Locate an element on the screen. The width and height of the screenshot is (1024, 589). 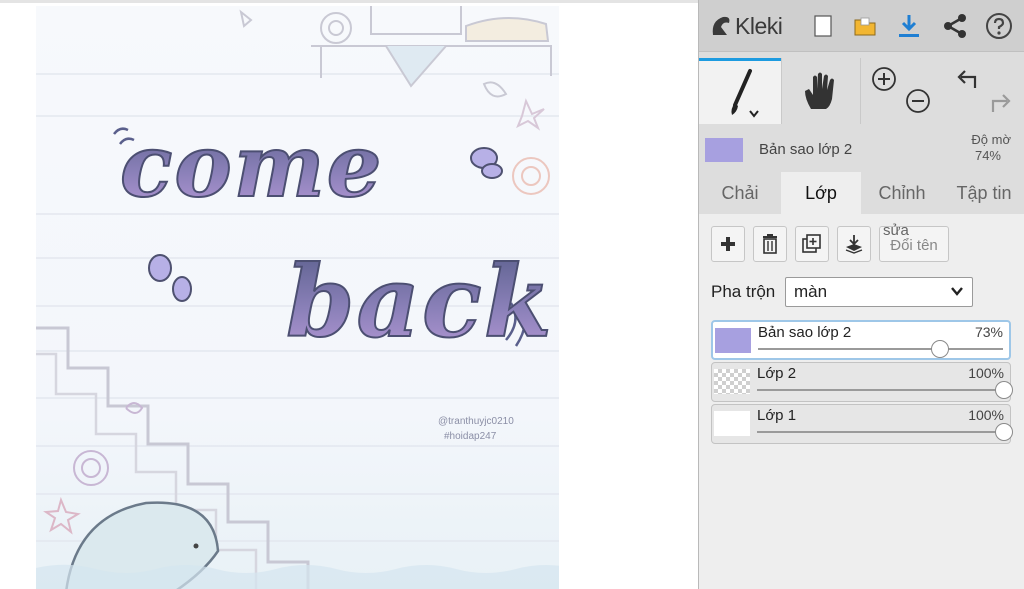
download-icon is located at coordinates (909, 26).